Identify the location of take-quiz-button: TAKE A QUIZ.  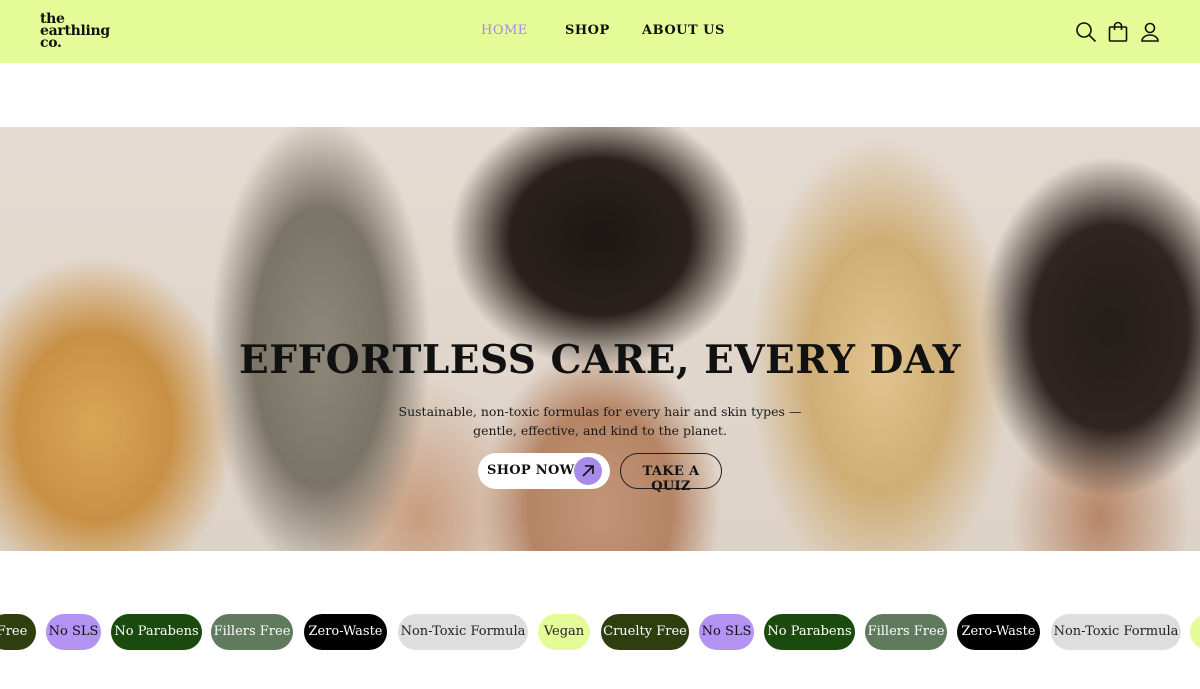
(671, 473).